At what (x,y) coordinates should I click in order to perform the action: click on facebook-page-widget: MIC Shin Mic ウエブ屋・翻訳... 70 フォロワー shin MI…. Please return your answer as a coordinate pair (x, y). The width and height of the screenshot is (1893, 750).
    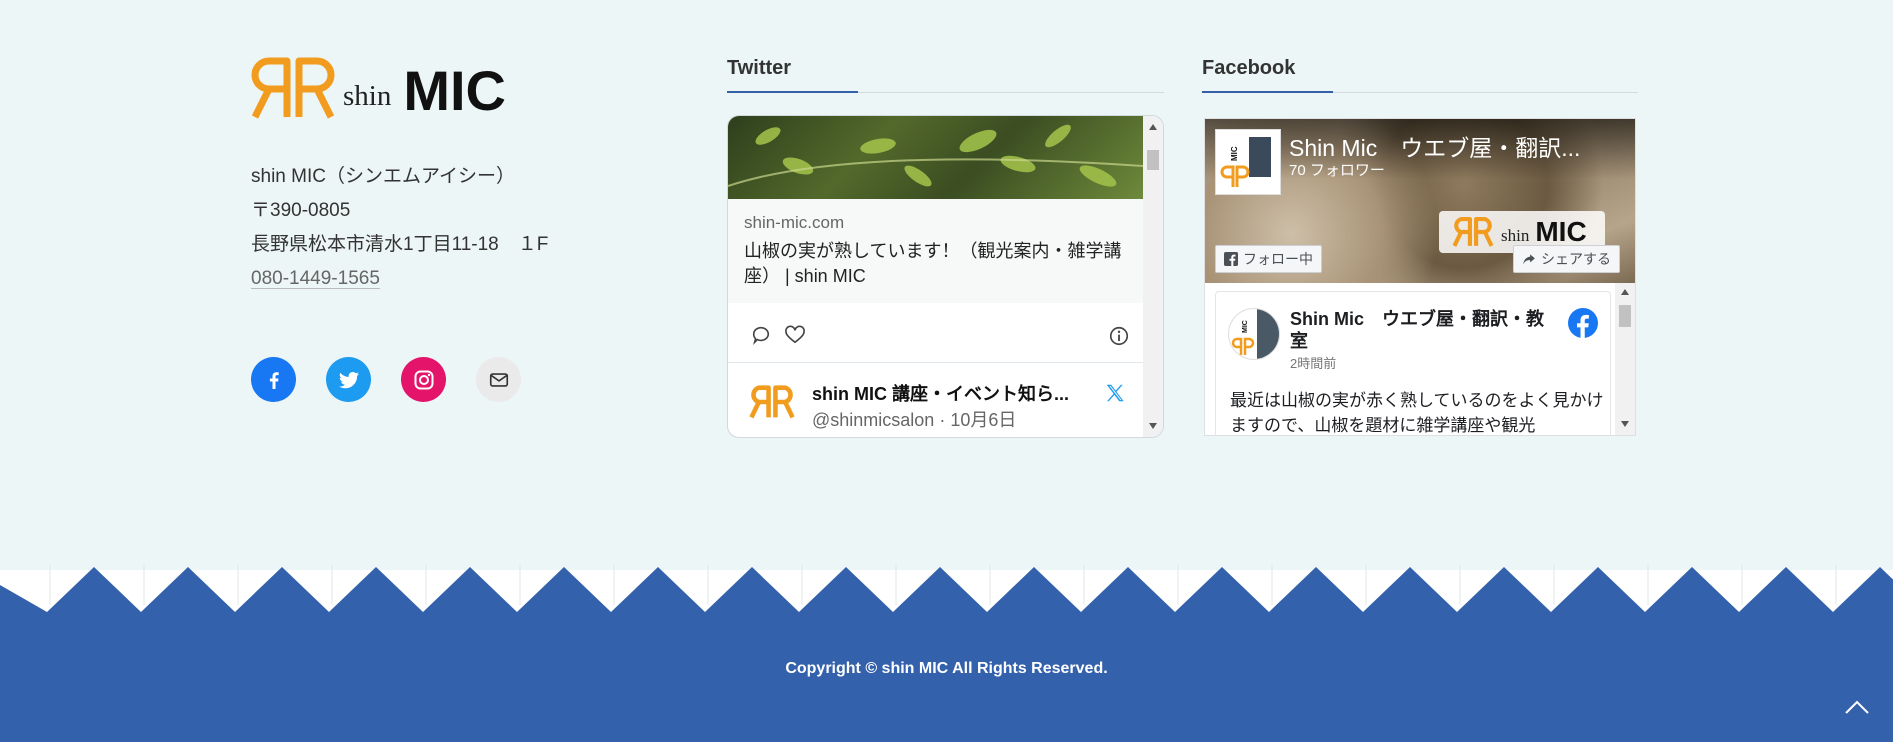
    Looking at the image, I should click on (1420, 277).